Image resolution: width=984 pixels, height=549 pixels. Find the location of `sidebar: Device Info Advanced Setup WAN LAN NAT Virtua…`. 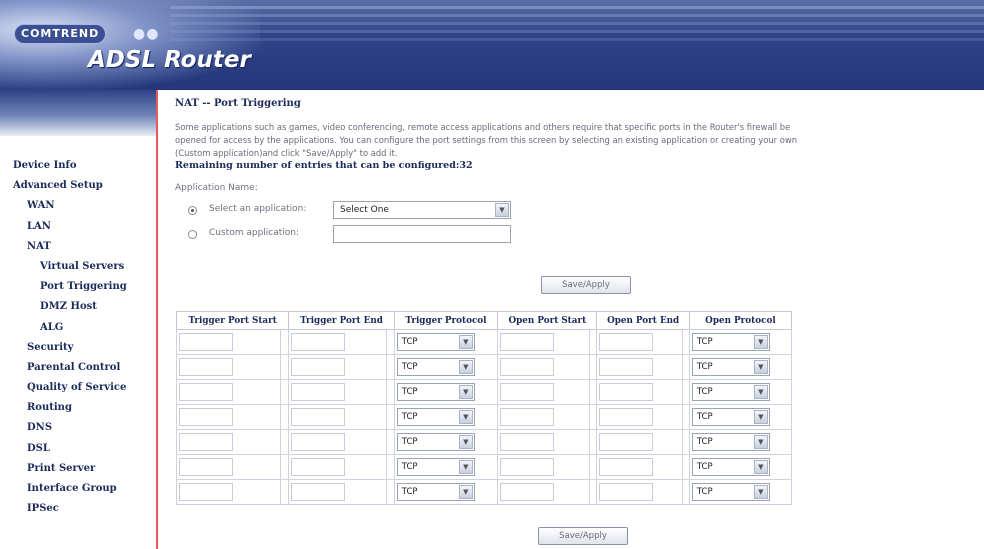

sidebar: Device Info Advanced Setup WAN LAN NAT Virtua… is located at coordinates (79, 319).